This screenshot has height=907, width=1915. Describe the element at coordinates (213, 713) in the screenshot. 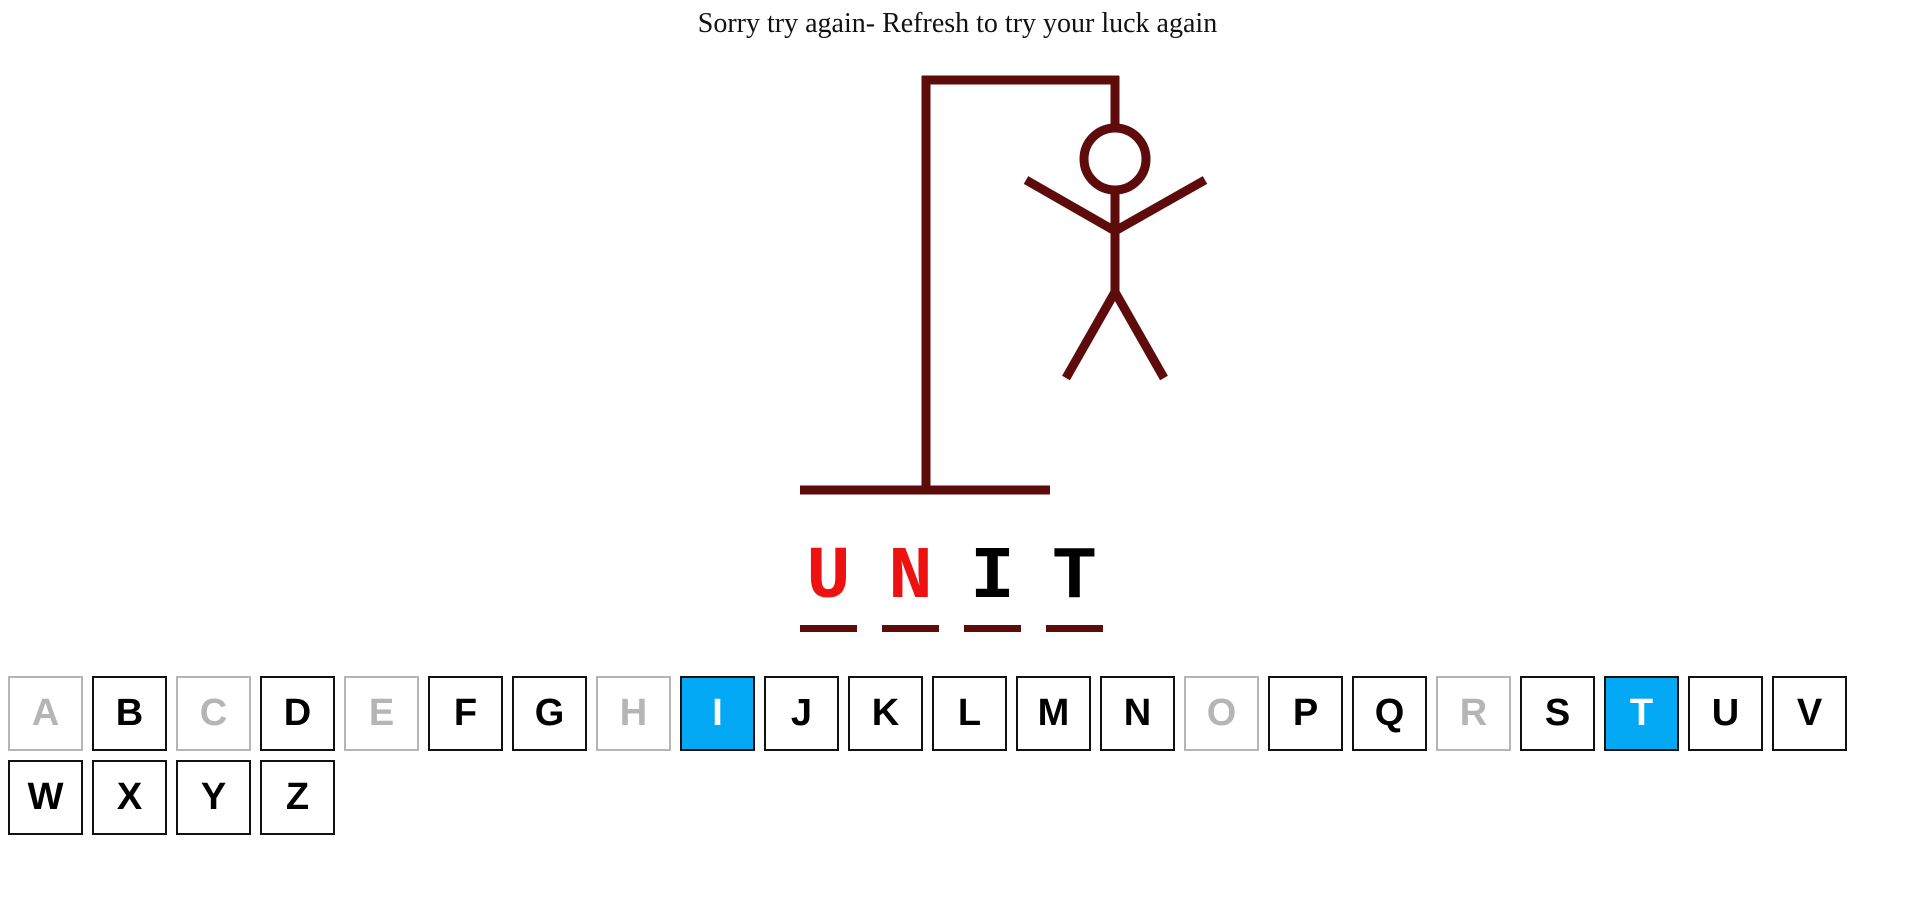

I see `letter-key-c: C` at that location.